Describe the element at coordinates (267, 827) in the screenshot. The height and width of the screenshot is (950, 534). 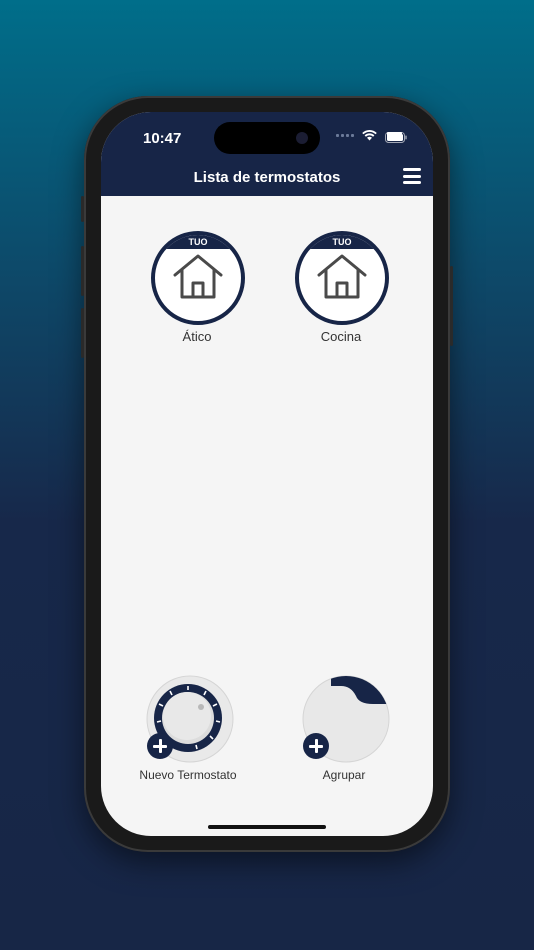
I see `home-indicator` at that location.